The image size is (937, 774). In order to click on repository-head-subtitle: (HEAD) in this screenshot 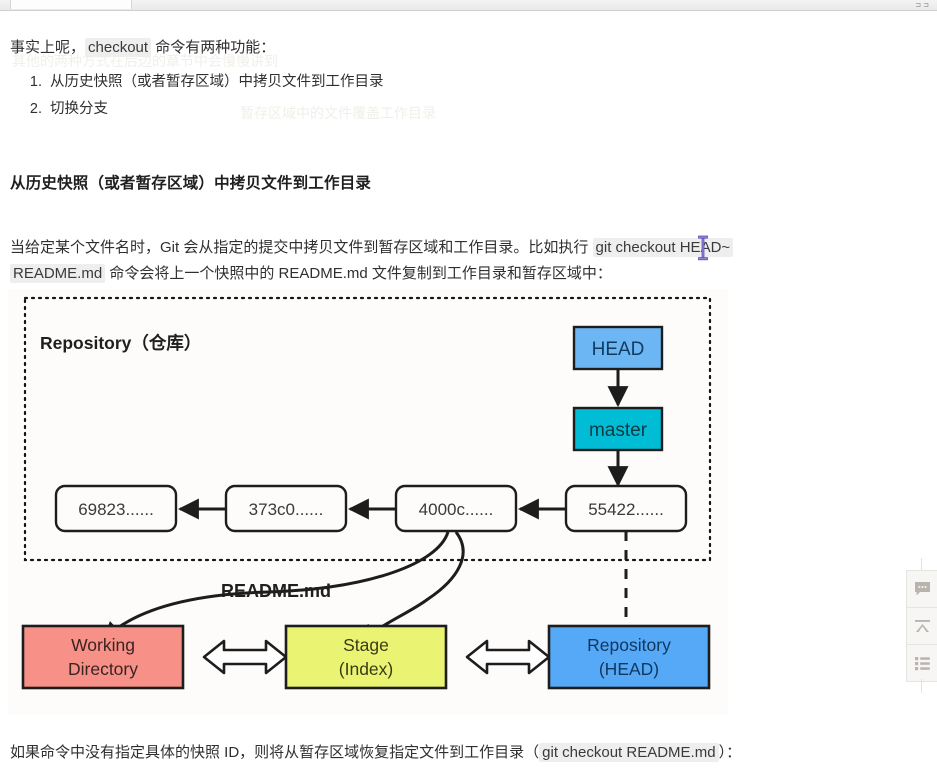, I will do `click(629, 669)`.